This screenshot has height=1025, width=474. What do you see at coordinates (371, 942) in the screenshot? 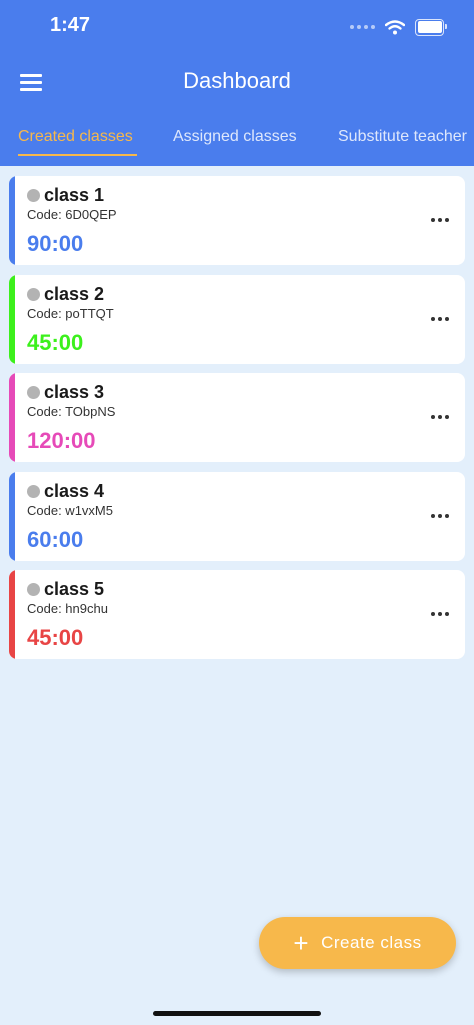
I see `create-class-label: Create class` at bounding box center [371, 942].